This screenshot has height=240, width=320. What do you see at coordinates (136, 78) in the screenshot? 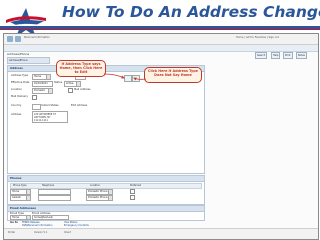
I see `new-address-button` at bounding box center [136, 78].